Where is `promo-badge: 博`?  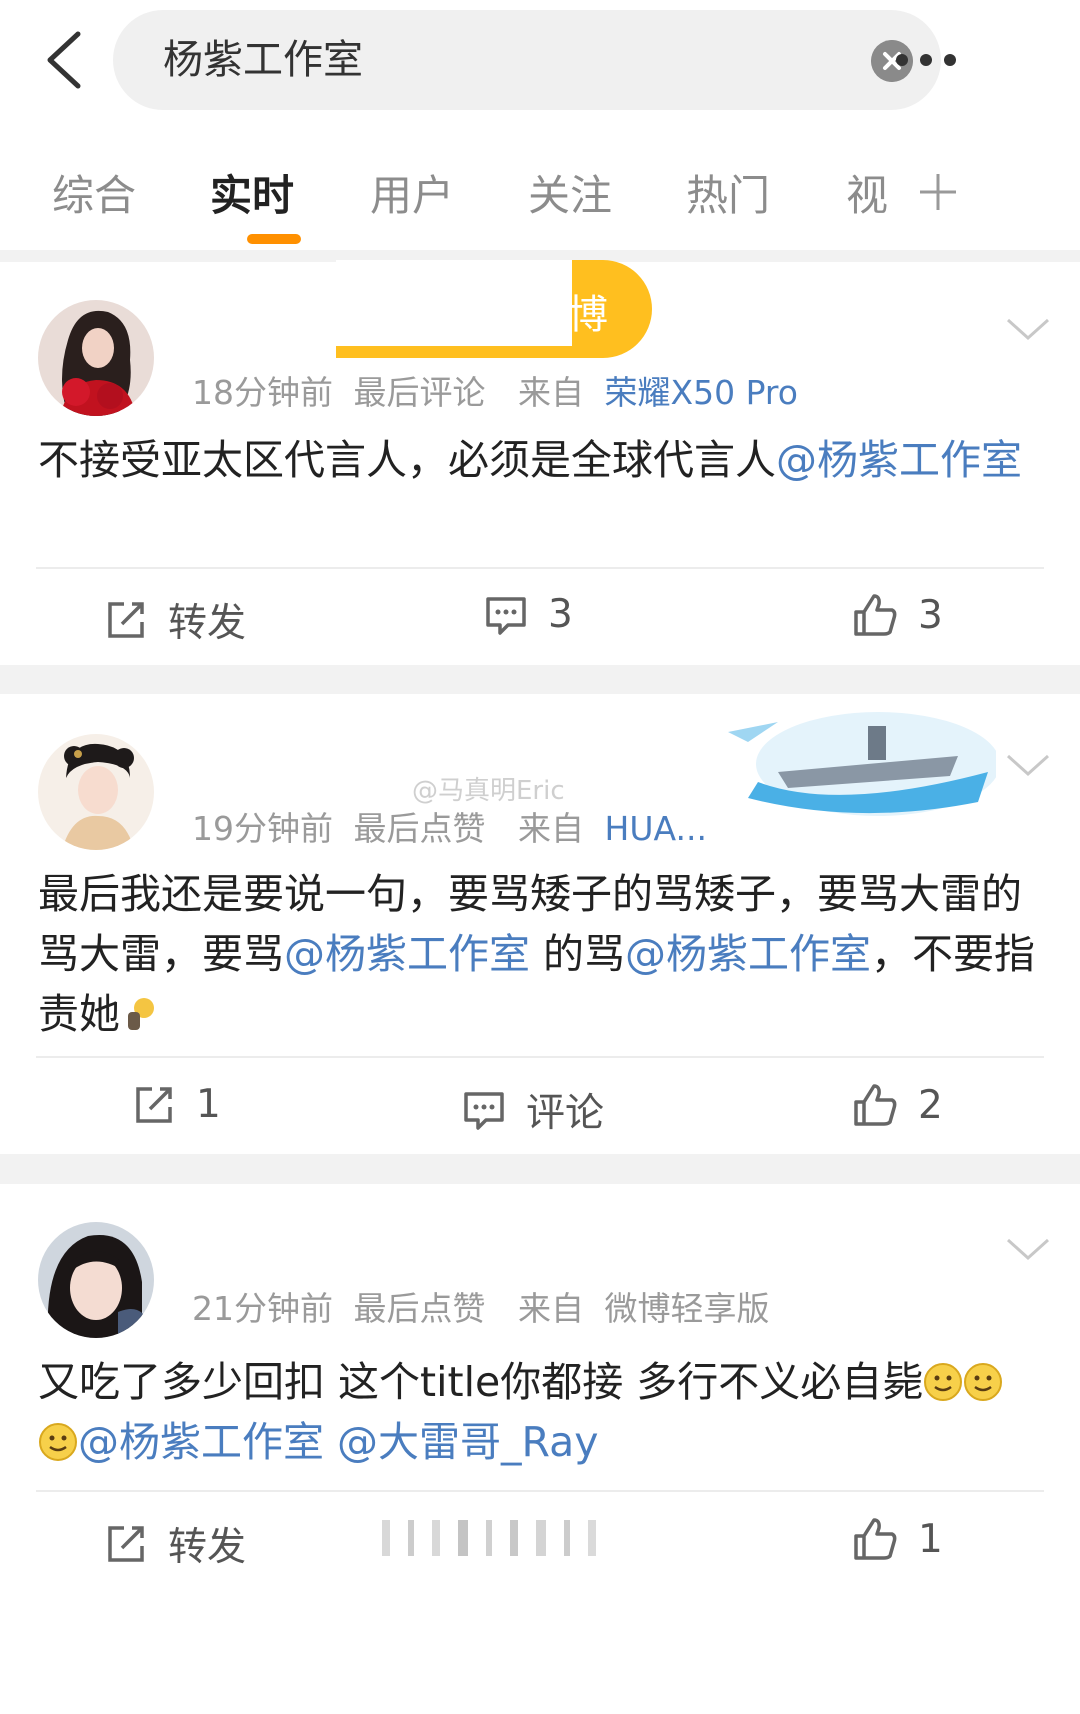 promo-badge: 博 is located at coordinates (494, 309).